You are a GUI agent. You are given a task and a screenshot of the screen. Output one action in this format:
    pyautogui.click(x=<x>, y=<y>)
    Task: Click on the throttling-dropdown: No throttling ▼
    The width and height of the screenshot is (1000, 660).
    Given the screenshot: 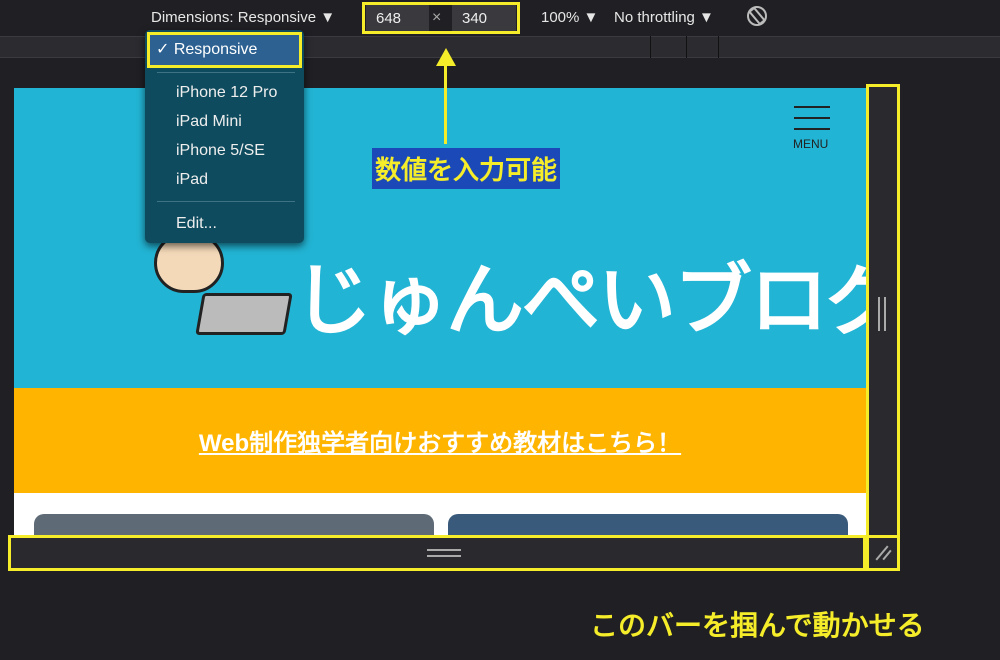 What is the action you would take?
    pyautogui.click(x=664, y=17)
    